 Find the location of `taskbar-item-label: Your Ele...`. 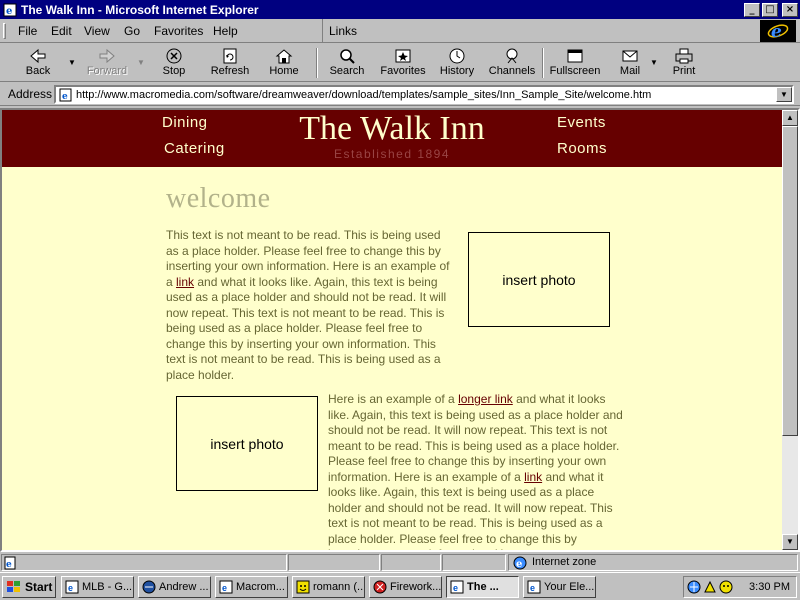

taskbar-item-label: Your Ele... is located at coordinates (569, 587).